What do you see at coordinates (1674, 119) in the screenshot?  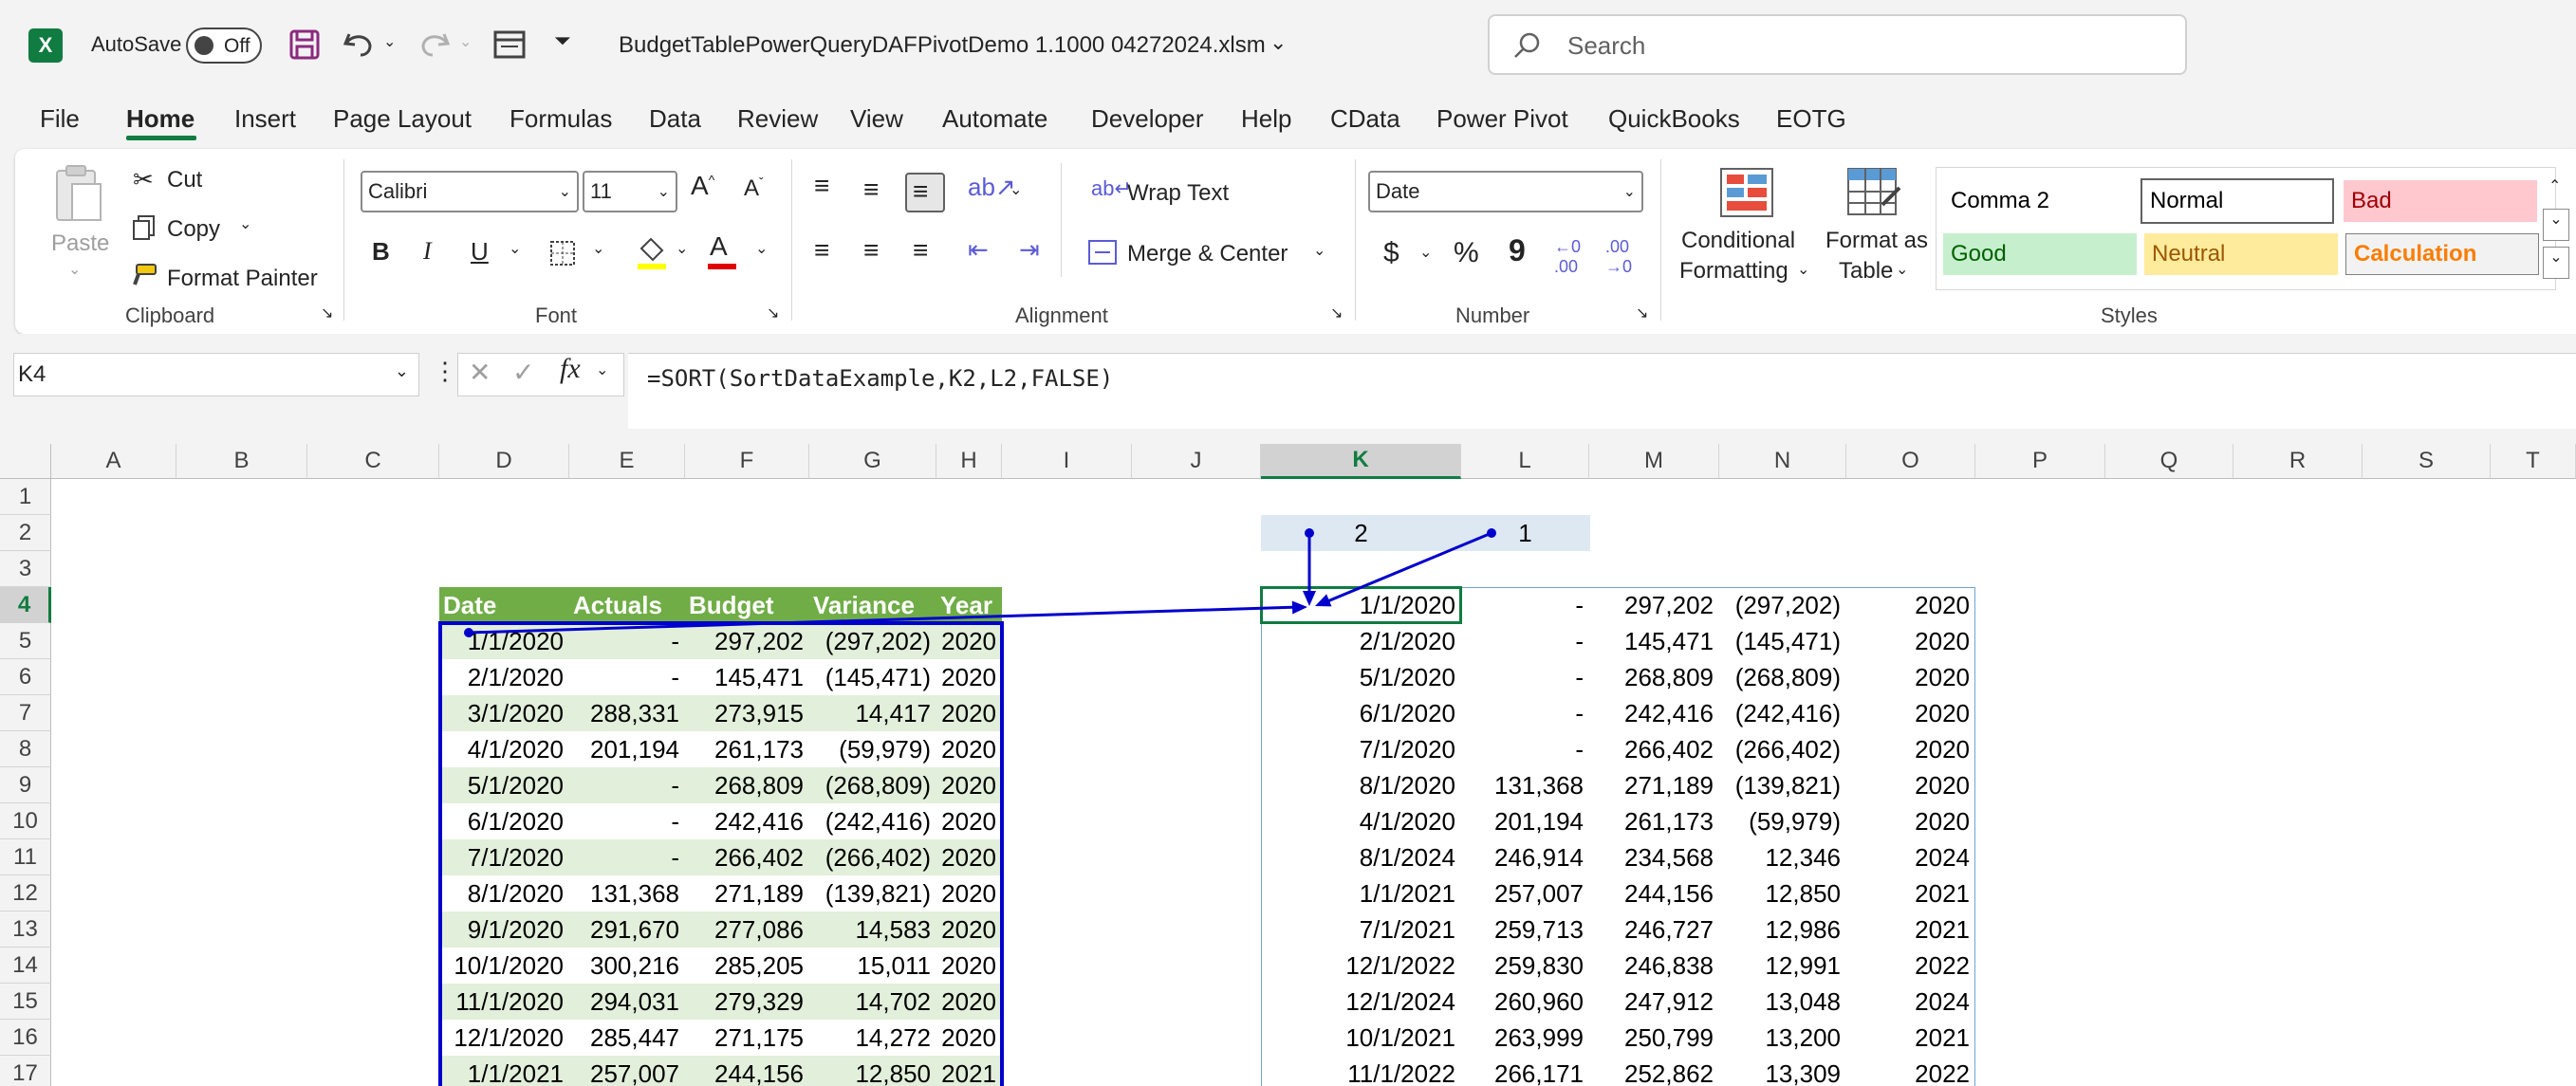 I see `tab-quickbooks: QuickBooks` at bounding box center [1674, 119].